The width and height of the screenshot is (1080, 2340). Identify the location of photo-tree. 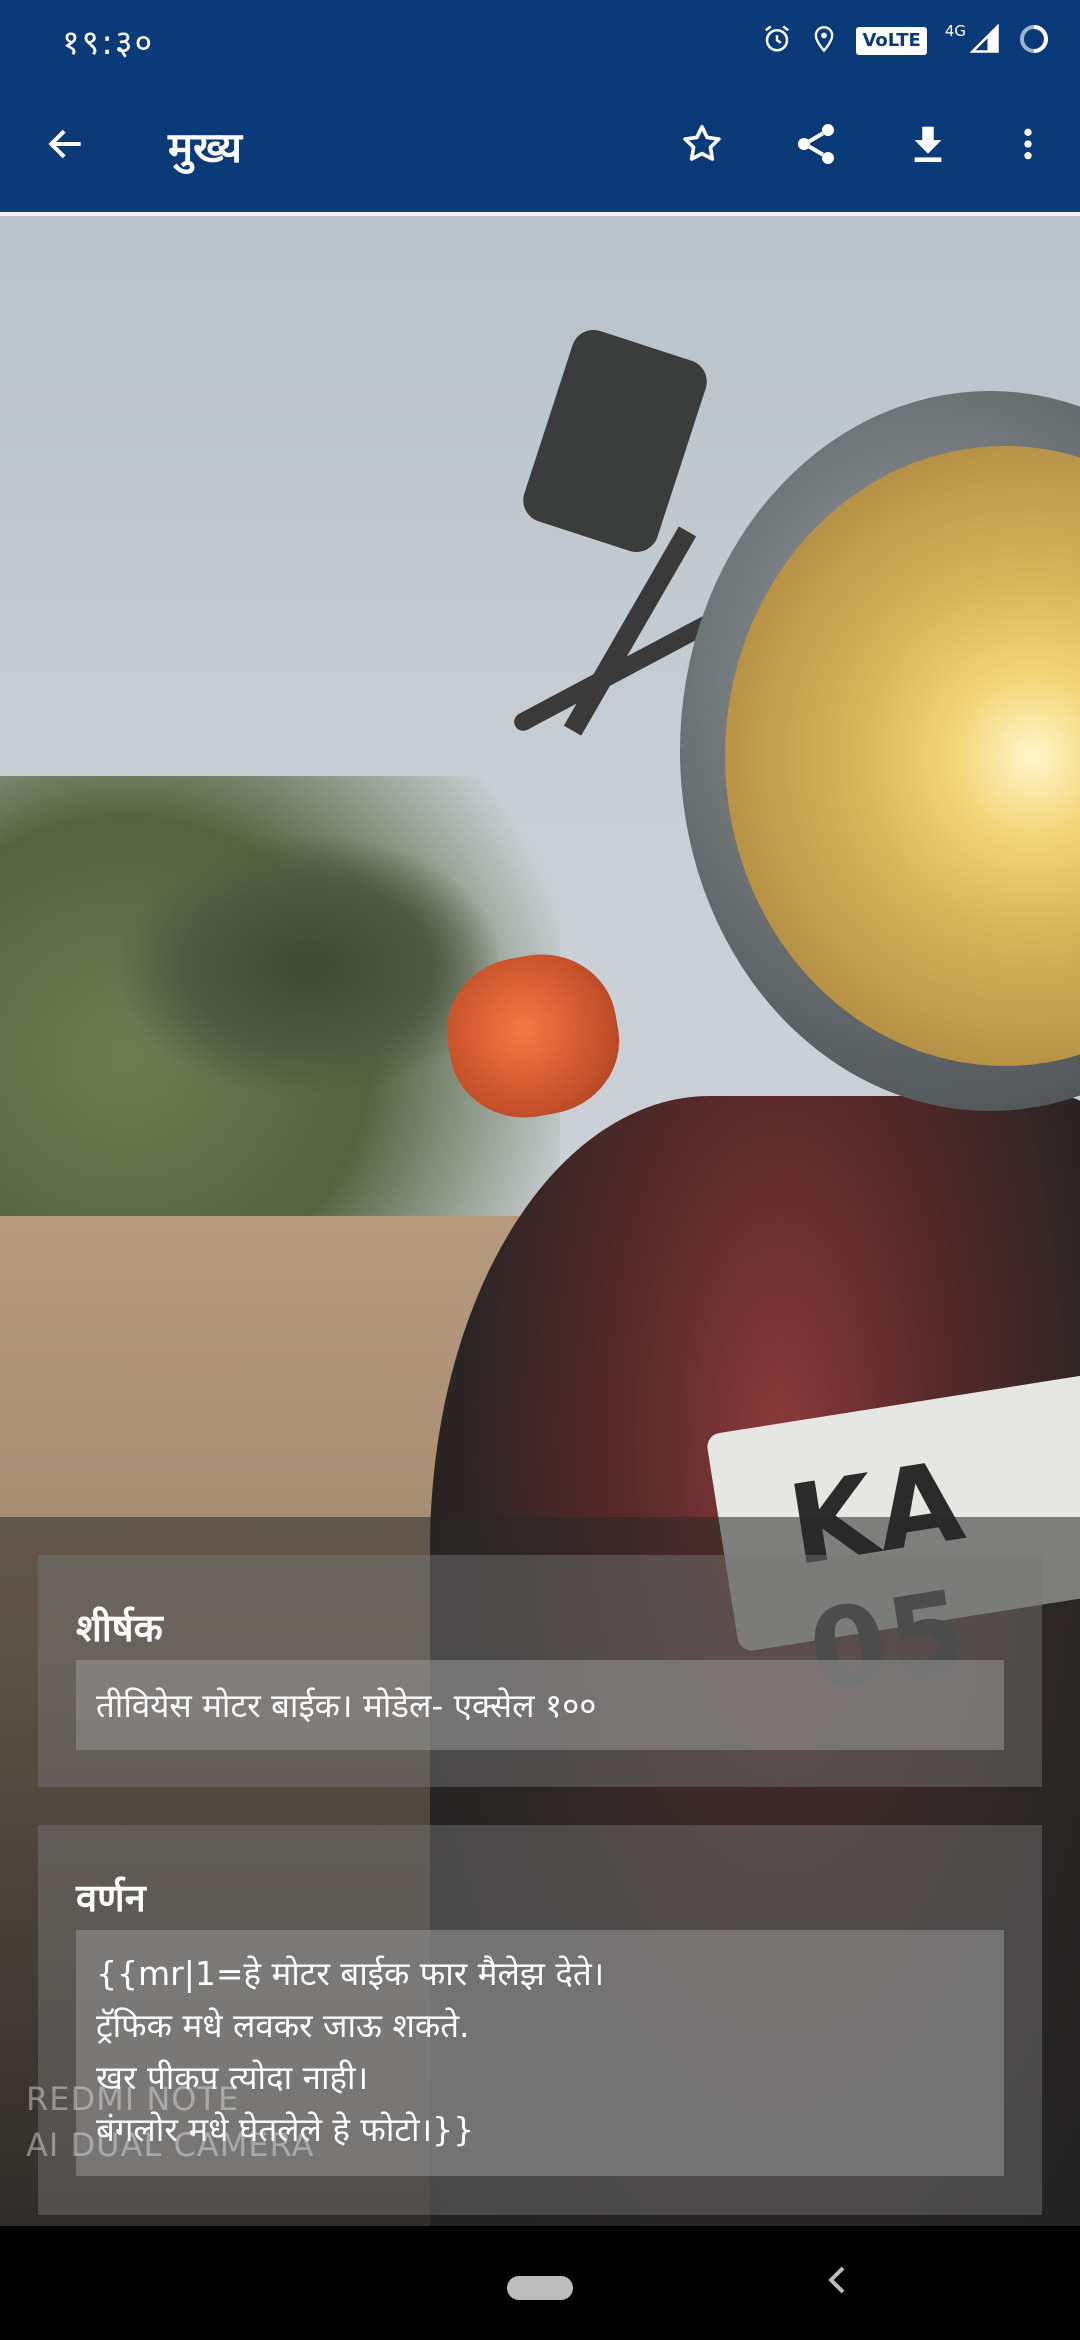
(310, 966).